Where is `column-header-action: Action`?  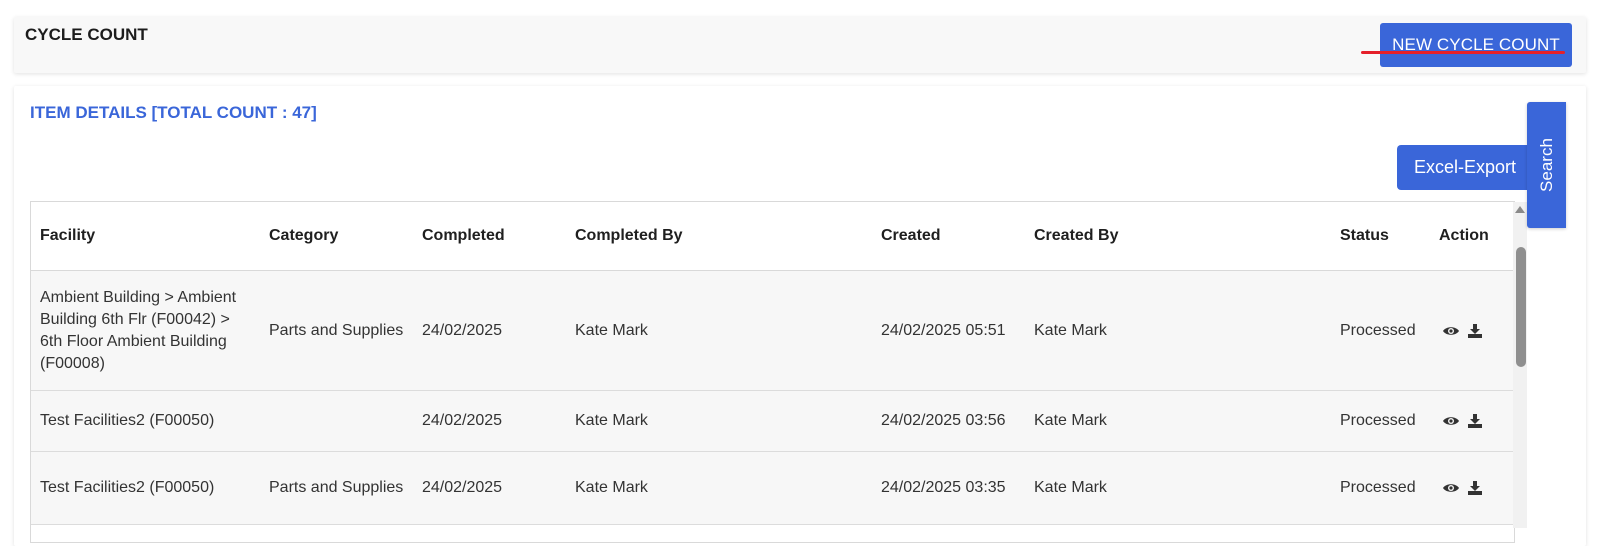
column-header-action: Action is located at coordinates (1472, 236).